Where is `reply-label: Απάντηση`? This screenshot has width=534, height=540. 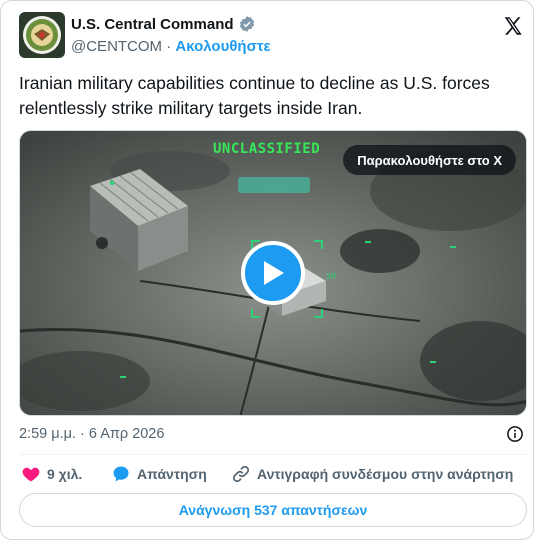
reply-label: Απάντηση is located at coordinates (172, 474).